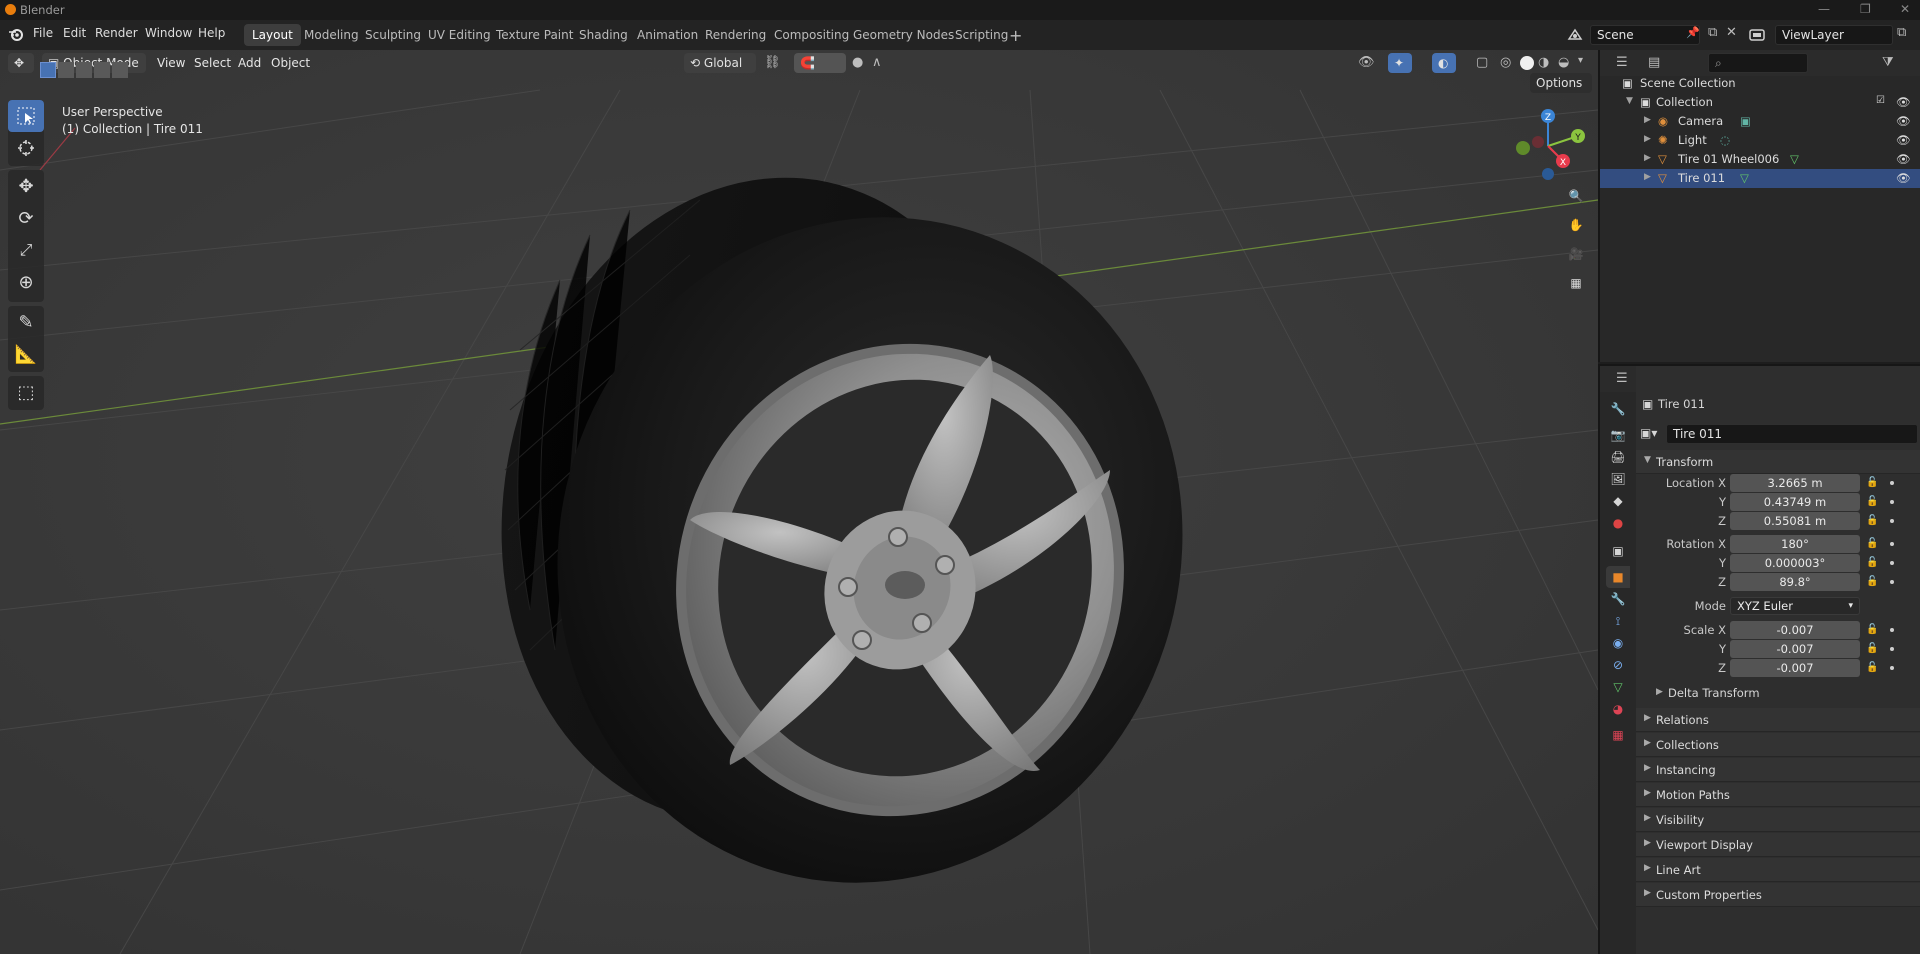 The height and width of the screenshot is (954, 1920). Describe the element at coordinates (981, 35) in the screenshot. I see `tab-scripting: Scripting` at that location.